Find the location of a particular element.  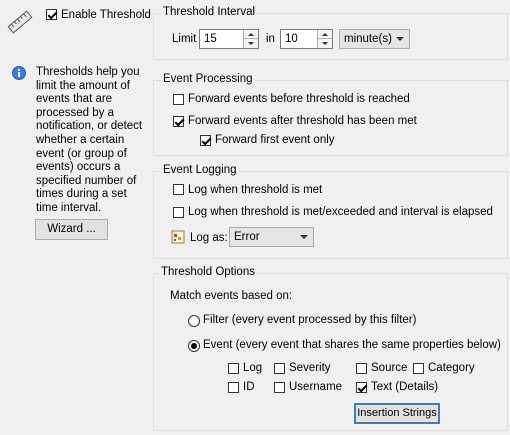

prop-log-checkbox is located at coordinates (233, 368).